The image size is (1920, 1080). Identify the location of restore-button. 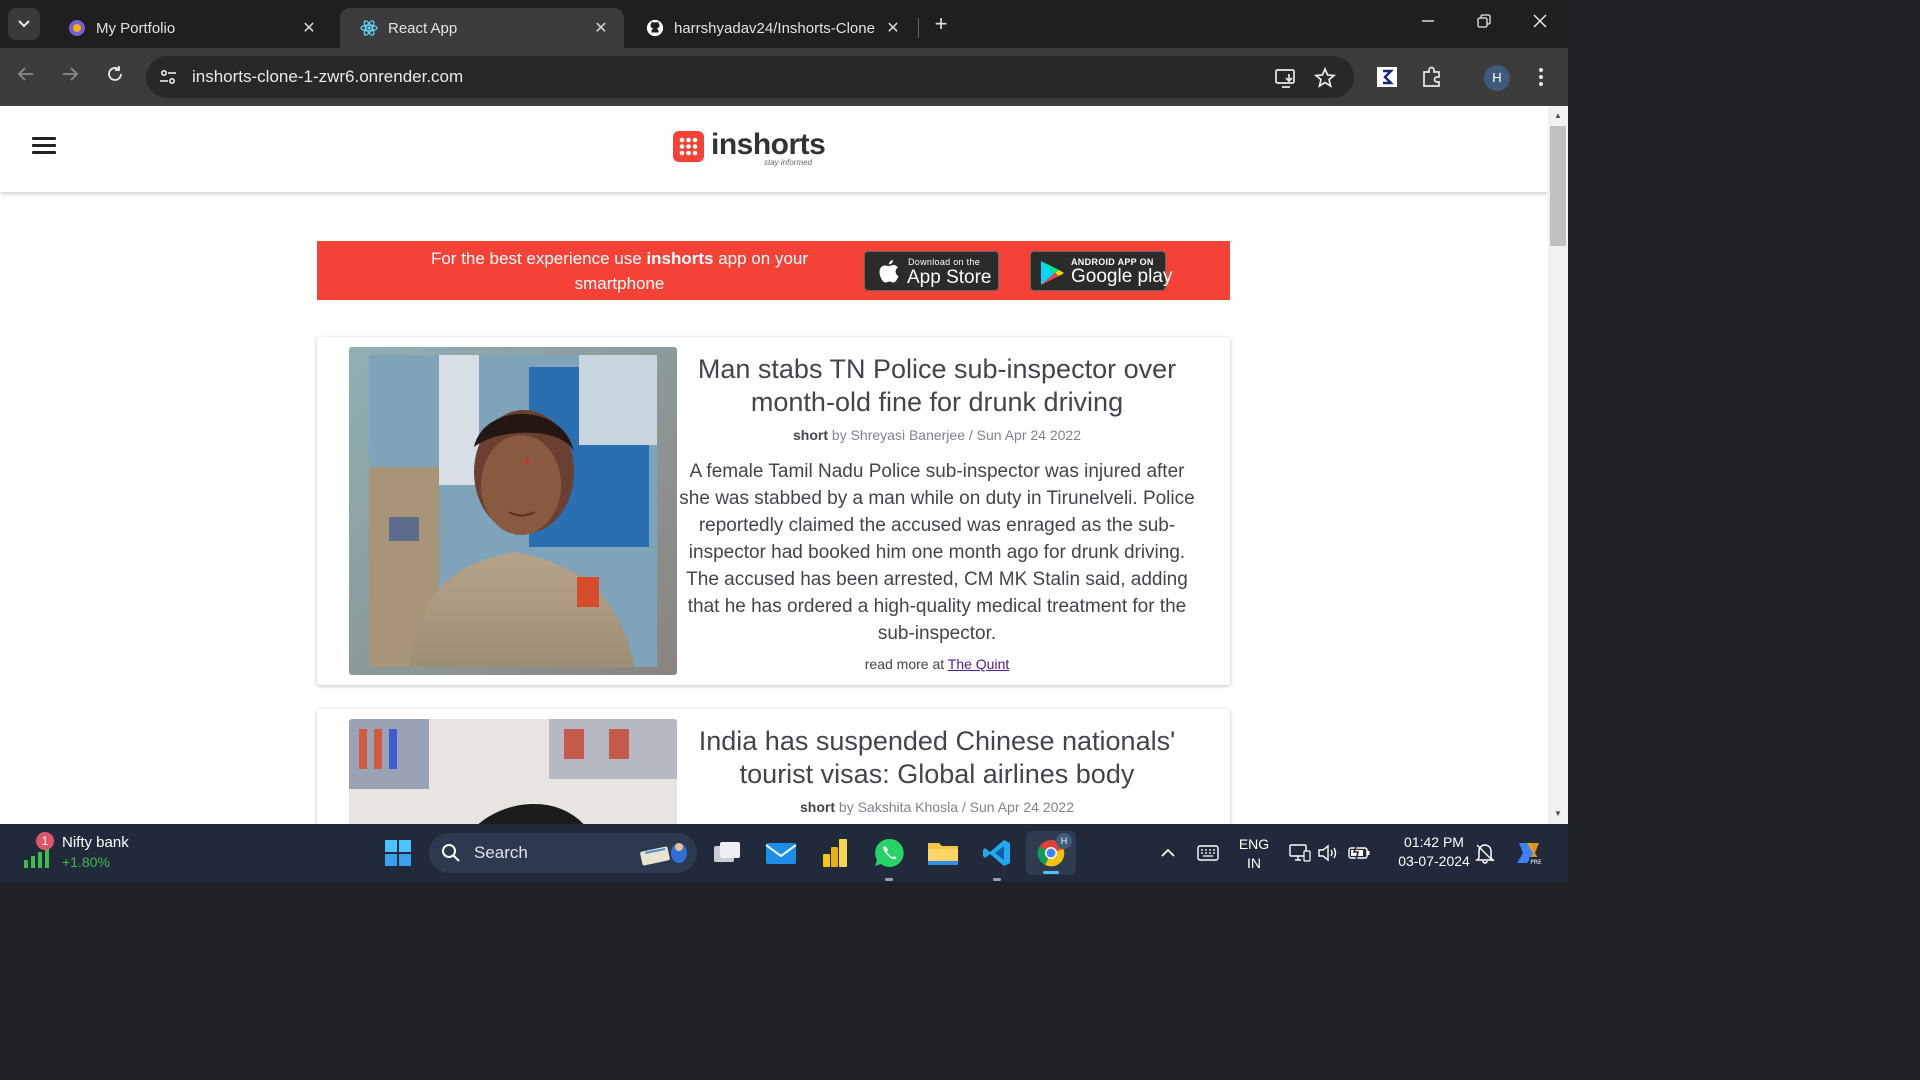
(1484, 24).